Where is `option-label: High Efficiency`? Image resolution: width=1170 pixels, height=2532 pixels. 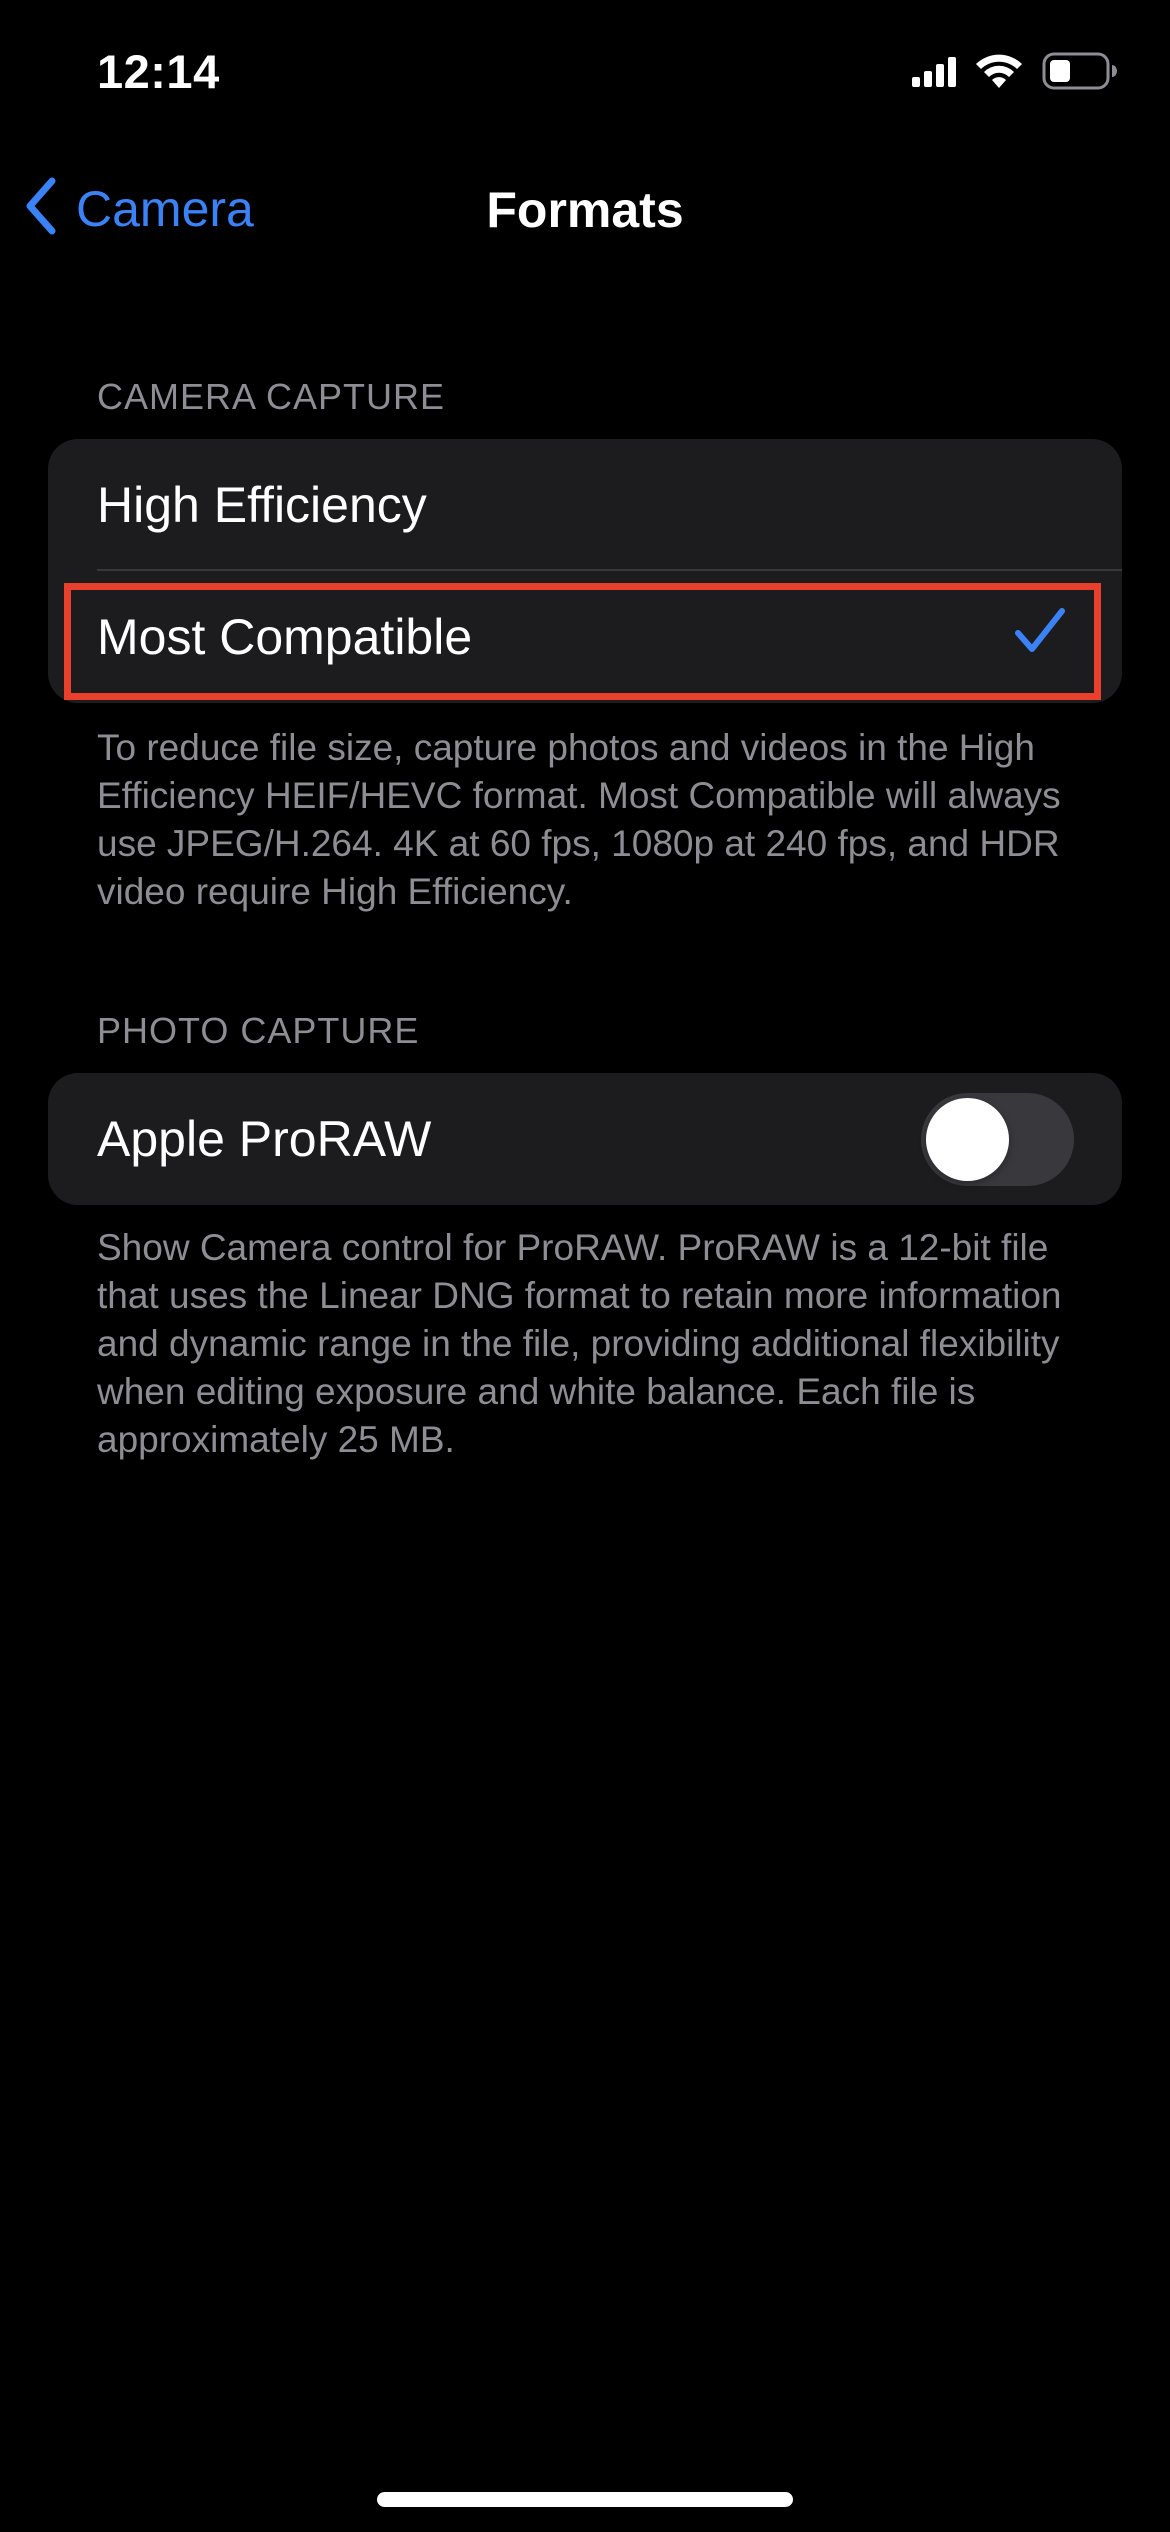
option-label: High Efficiency is located at coordinates (262, 505).